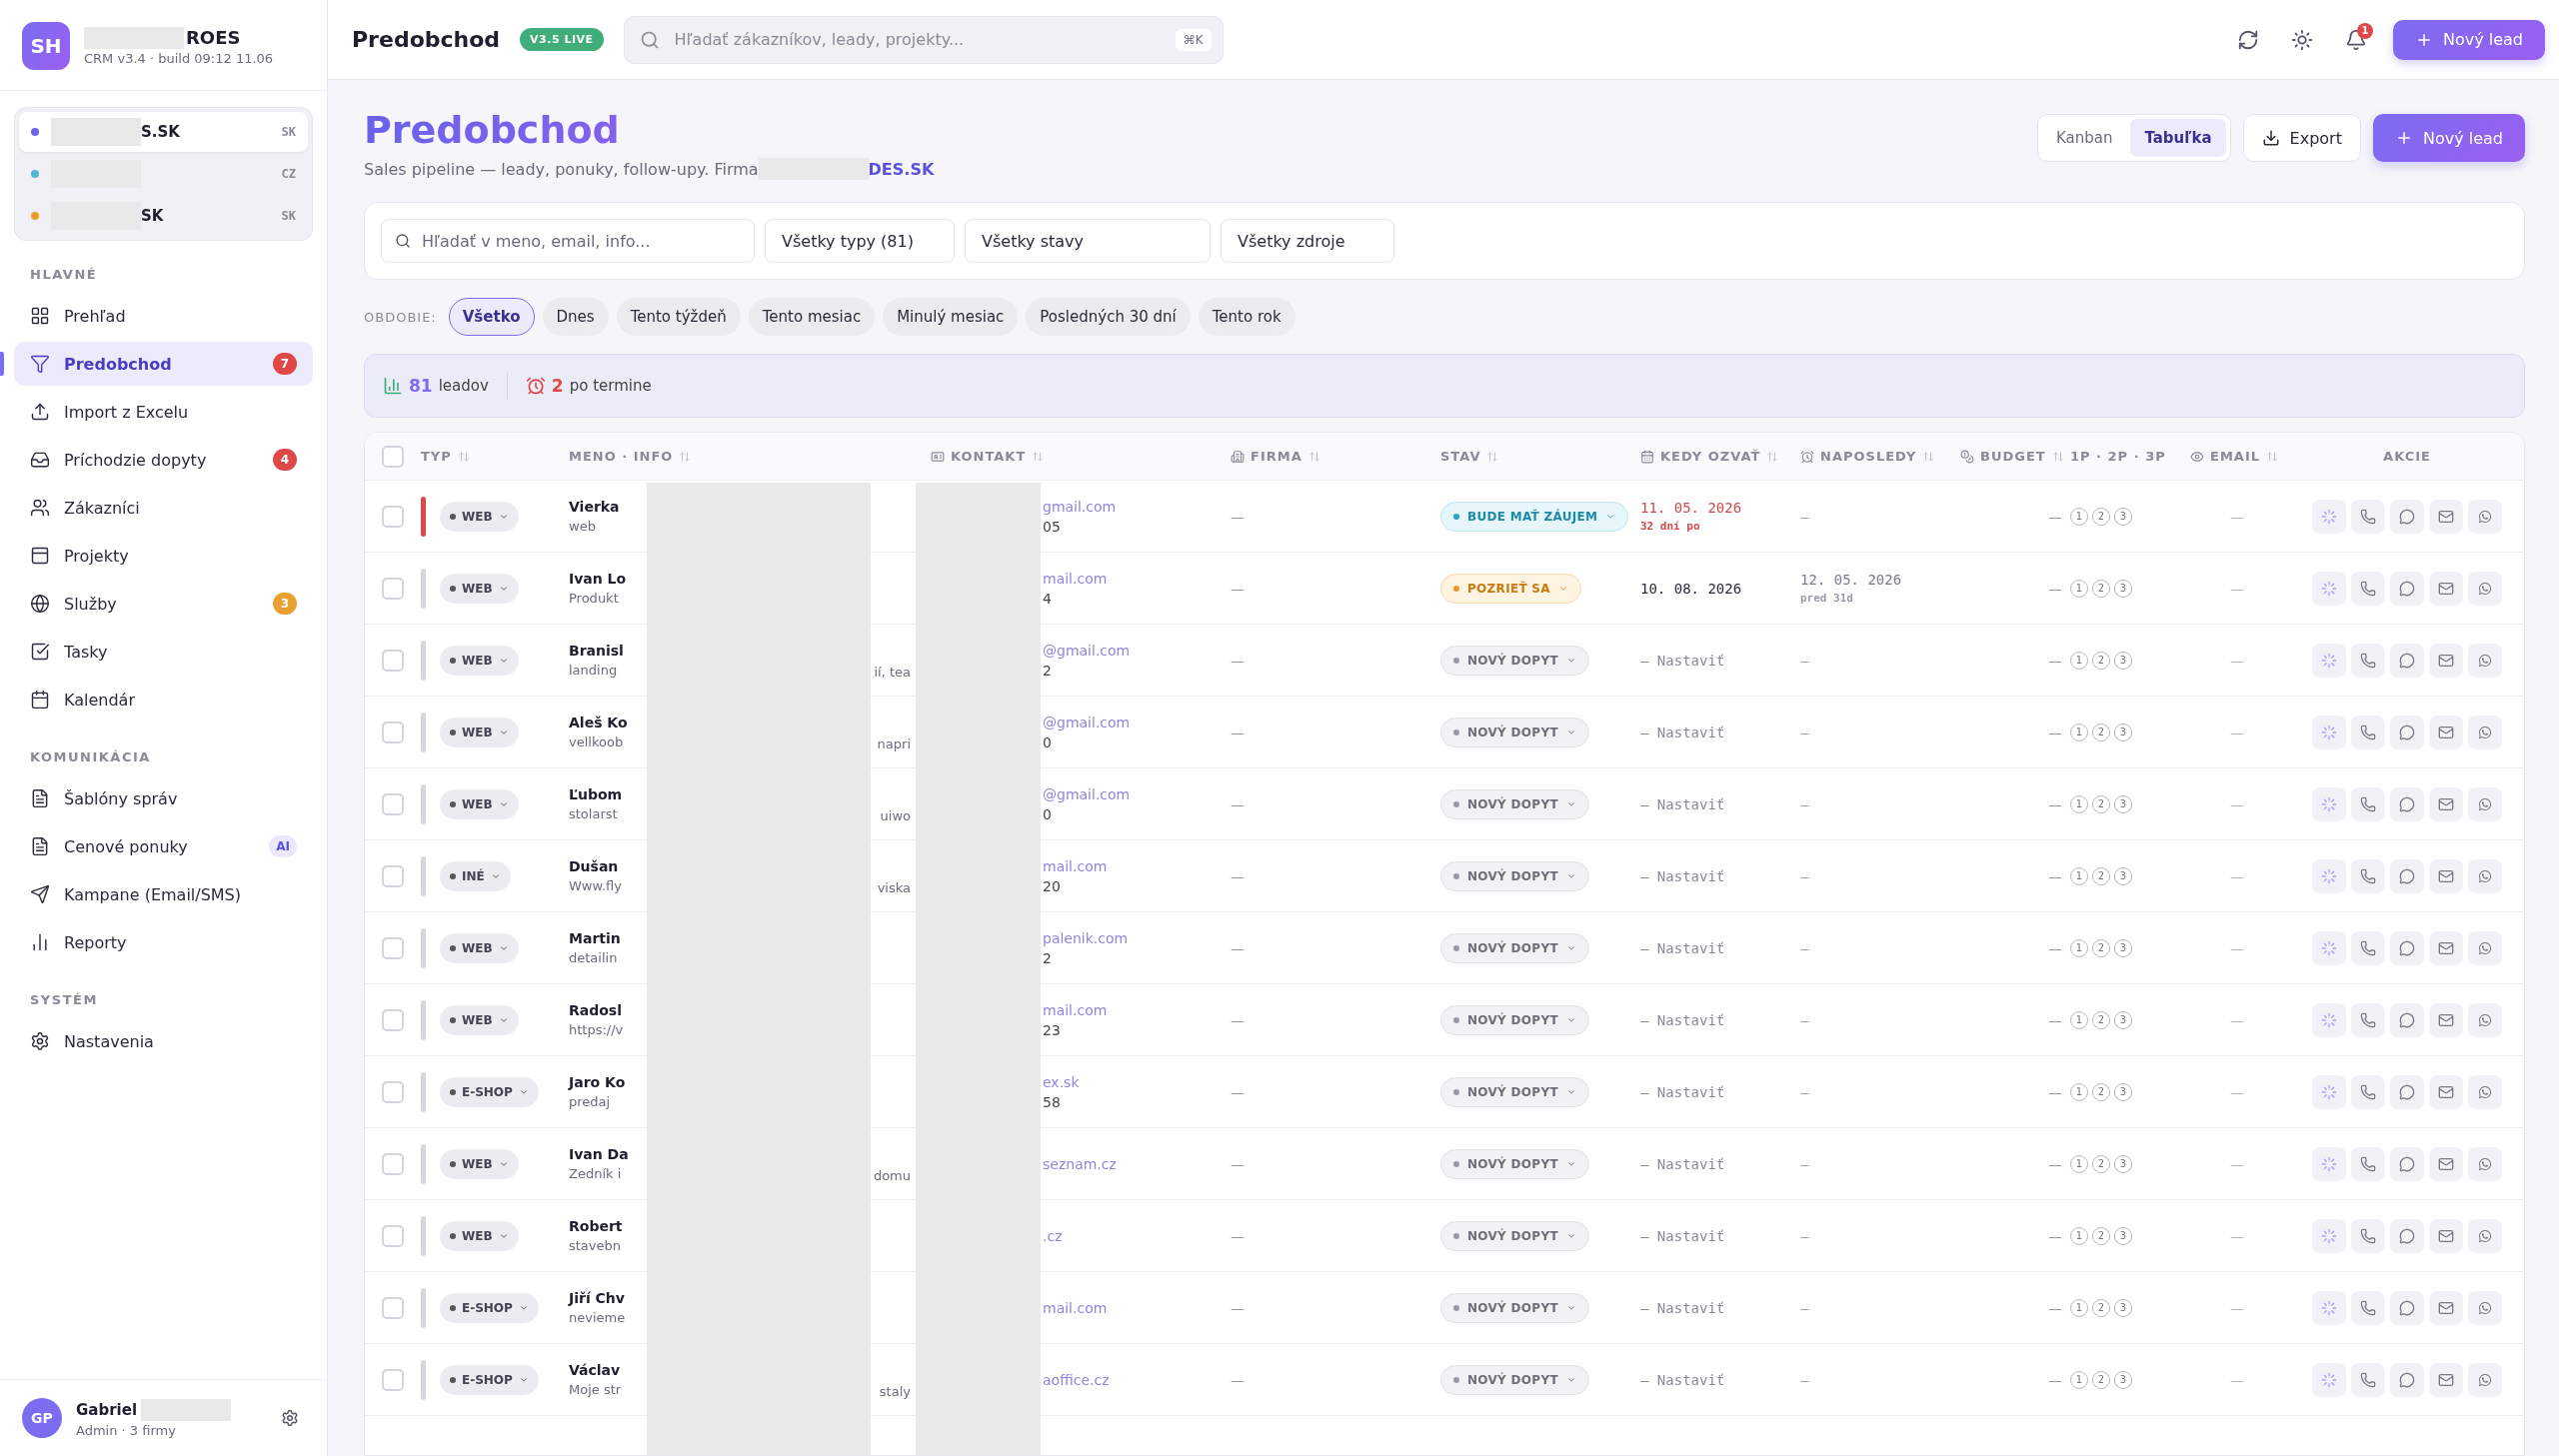 Image resolution: width=2559 pixels, height=1456 pixels. Describe the element at coordinates (163, 894) in the screenshot. I see `nav-item: Kampane (Email/SMS)` at that location.